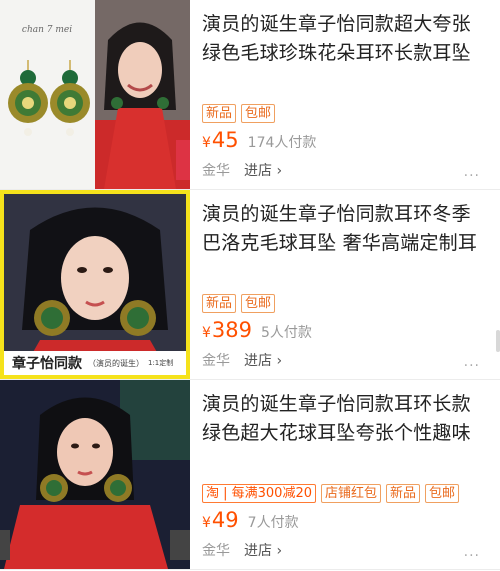 The height and width of the screenshot is (571, 500). I want to click on product-image: chan 7 mei, so click(95, 94).